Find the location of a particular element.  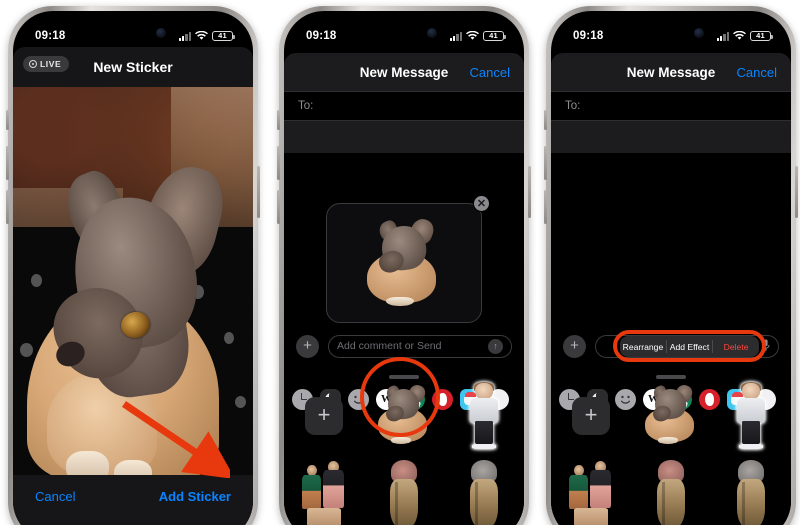

rearrange-menu-item: Rearrange is located at coordinates (643, 347).